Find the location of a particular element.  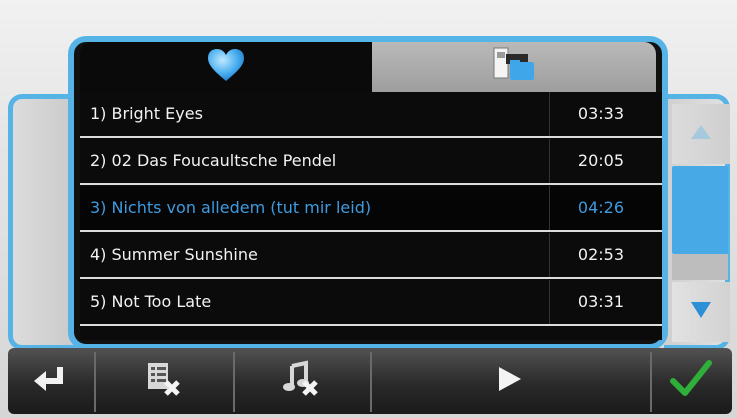

delete-list-icon is located at coordinates (164, 381).